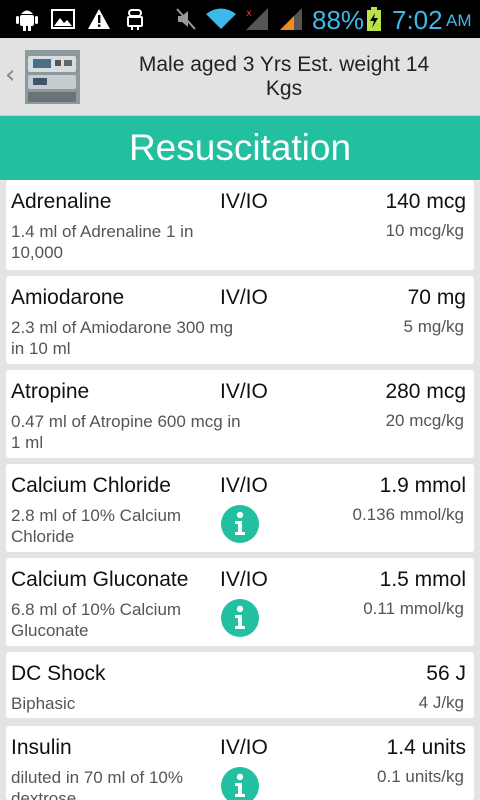  Describe the element at coordinates (91, 485) in the screenshot. I see `drug-name: Calcium Chloride` at that location.